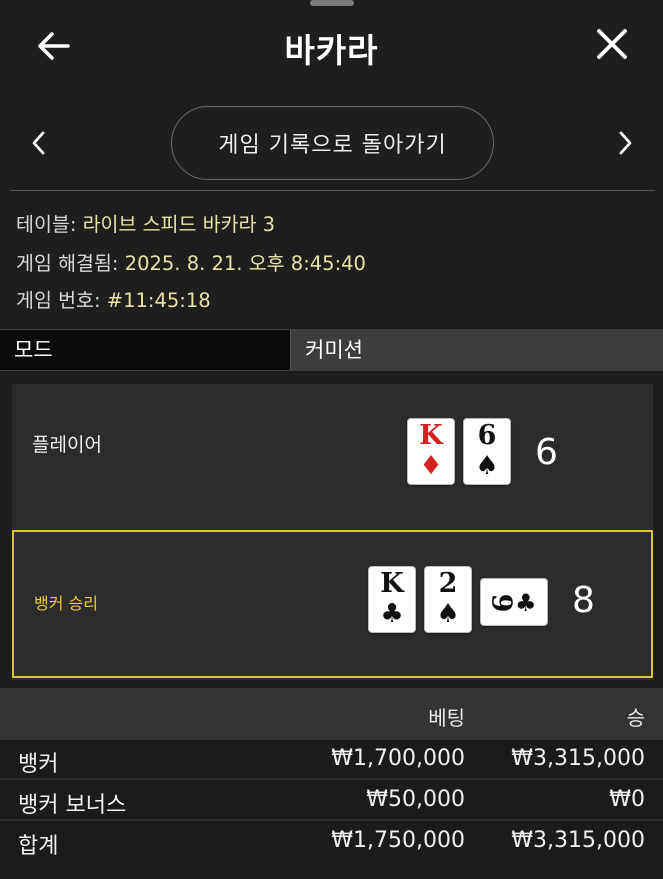  I want to click on resolved-label: 게임 해결됨:, so click(70, 263).